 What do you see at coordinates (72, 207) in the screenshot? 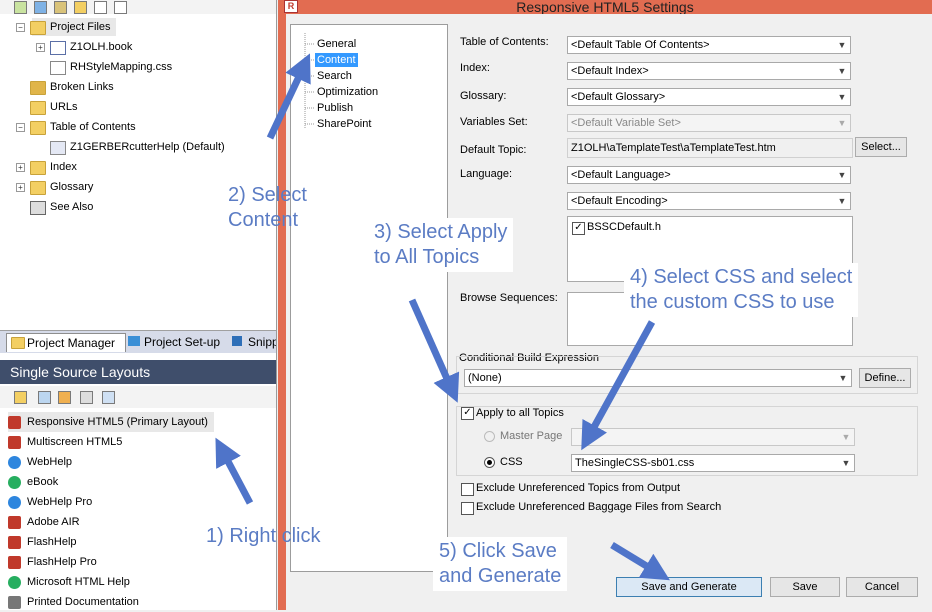
I see `tree-item-label: See Also` at bounding box center [72, 207].